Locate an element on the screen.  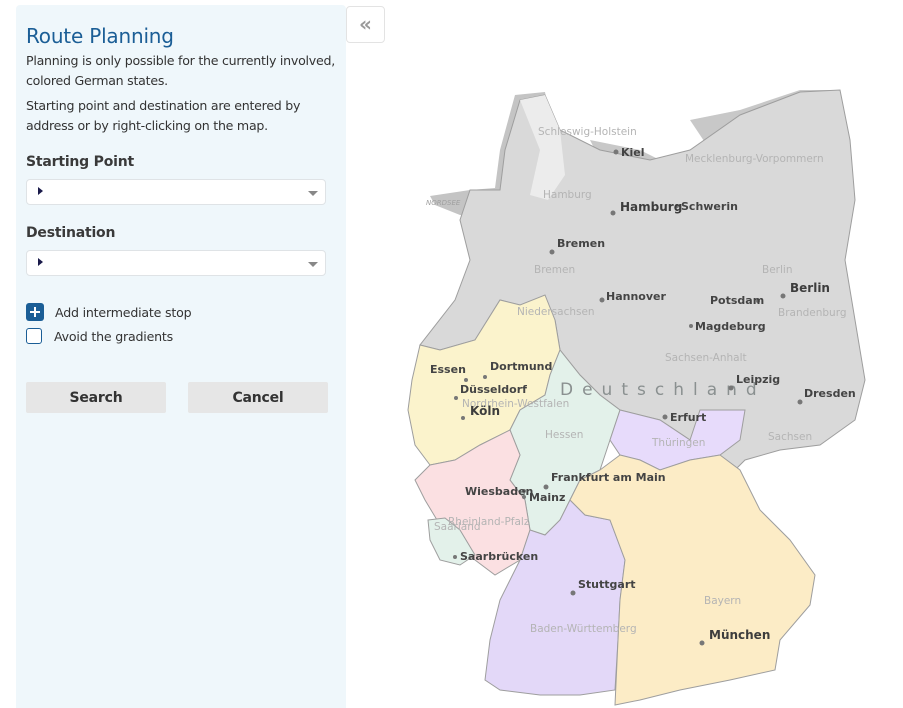
state-label: Mecklenburg-Vorpommern is located at coordinates (754, 159).